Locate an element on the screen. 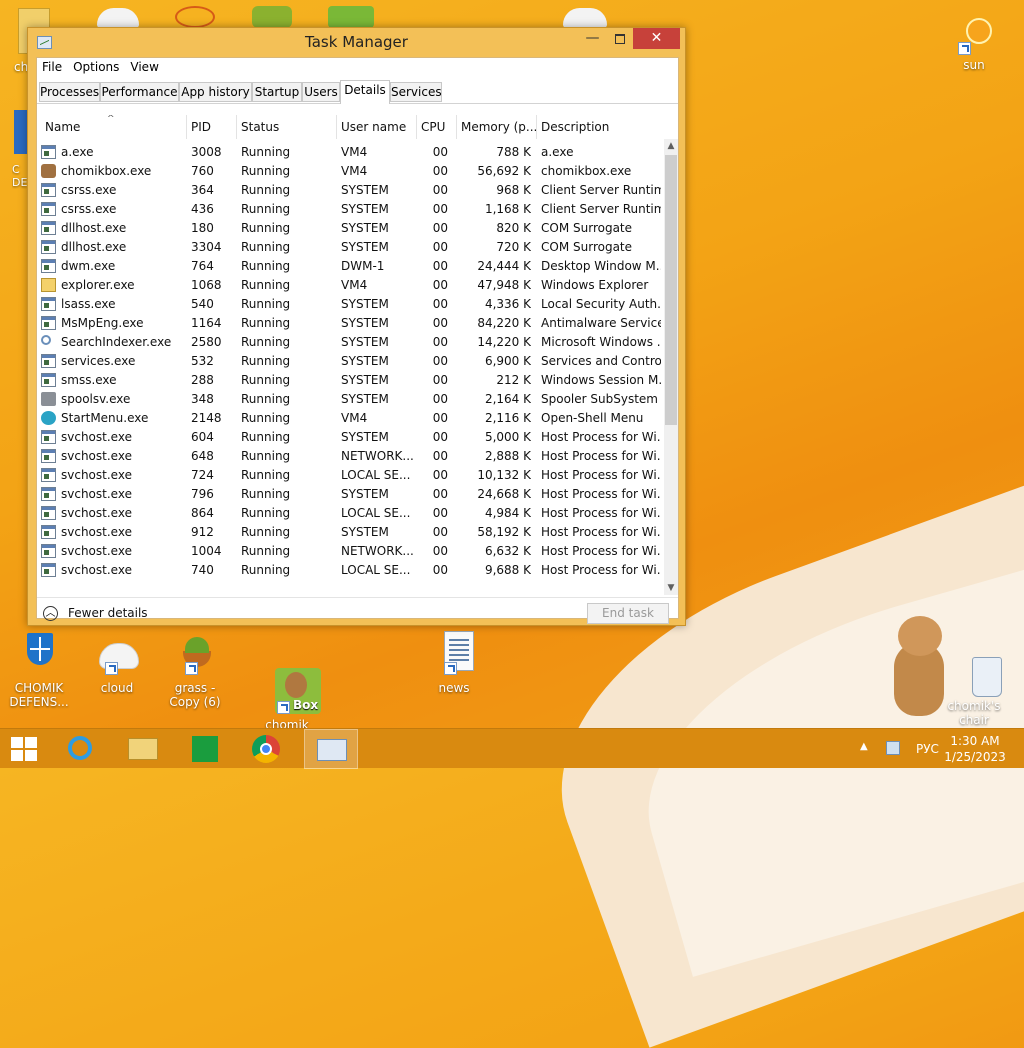 The height and width of the screenshot is (1048, 1024). process-memory: 24,444 K is located at coordinates (504, 266).